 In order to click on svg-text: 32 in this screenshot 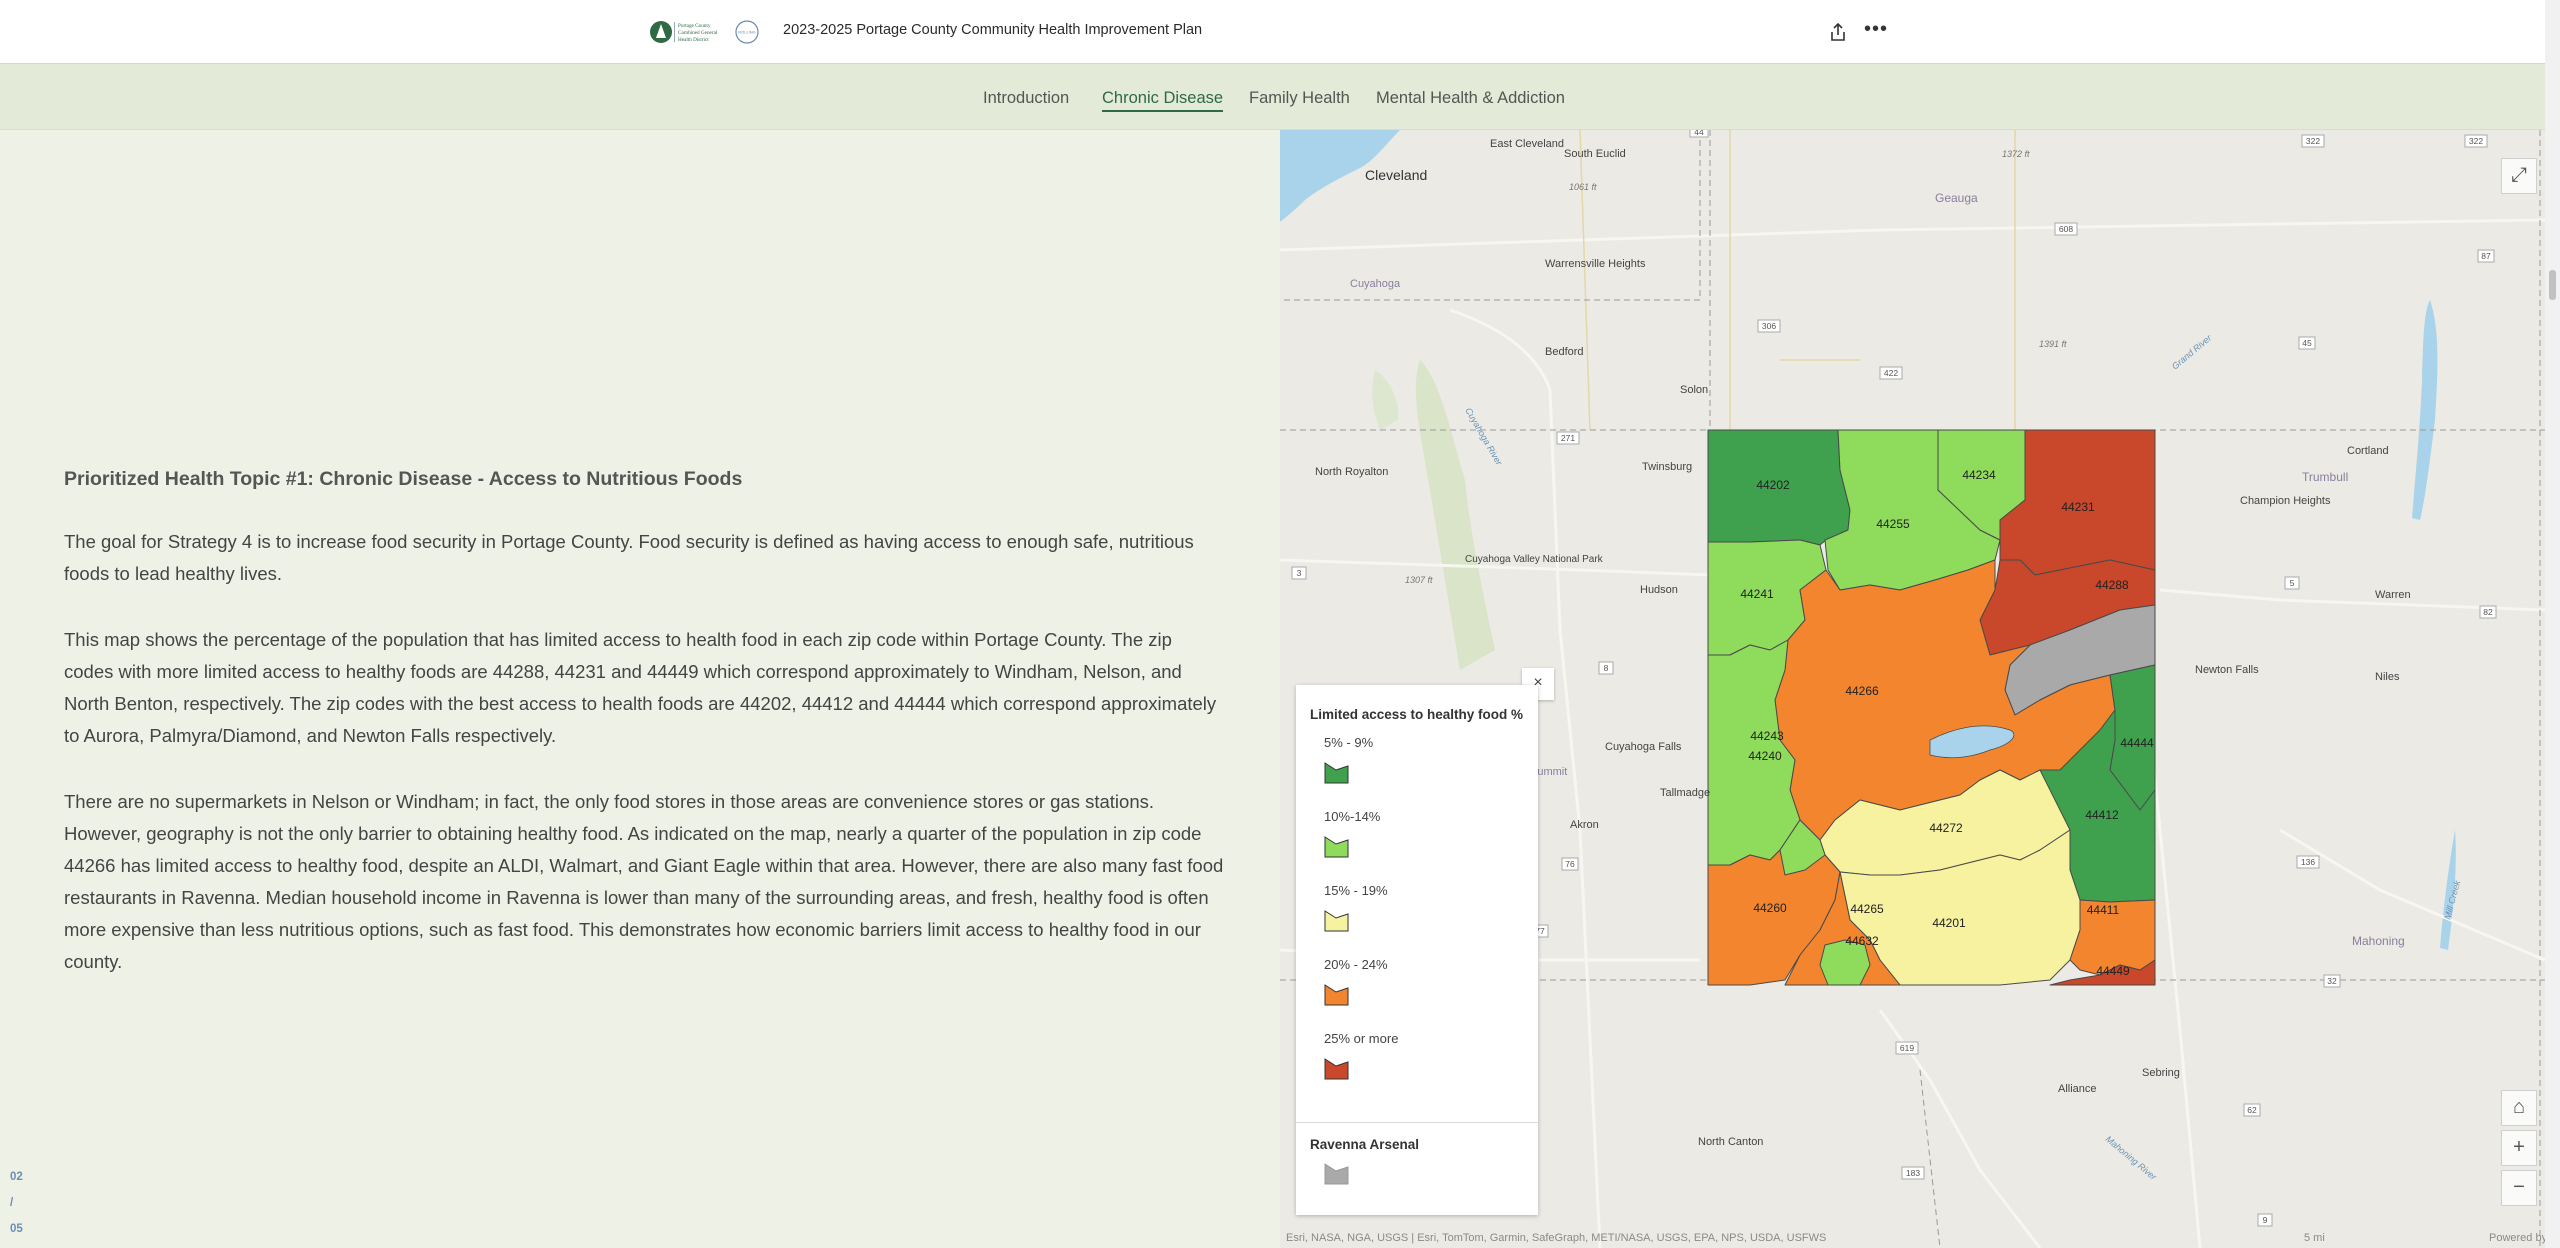, I will do `click(2332, 981)`.